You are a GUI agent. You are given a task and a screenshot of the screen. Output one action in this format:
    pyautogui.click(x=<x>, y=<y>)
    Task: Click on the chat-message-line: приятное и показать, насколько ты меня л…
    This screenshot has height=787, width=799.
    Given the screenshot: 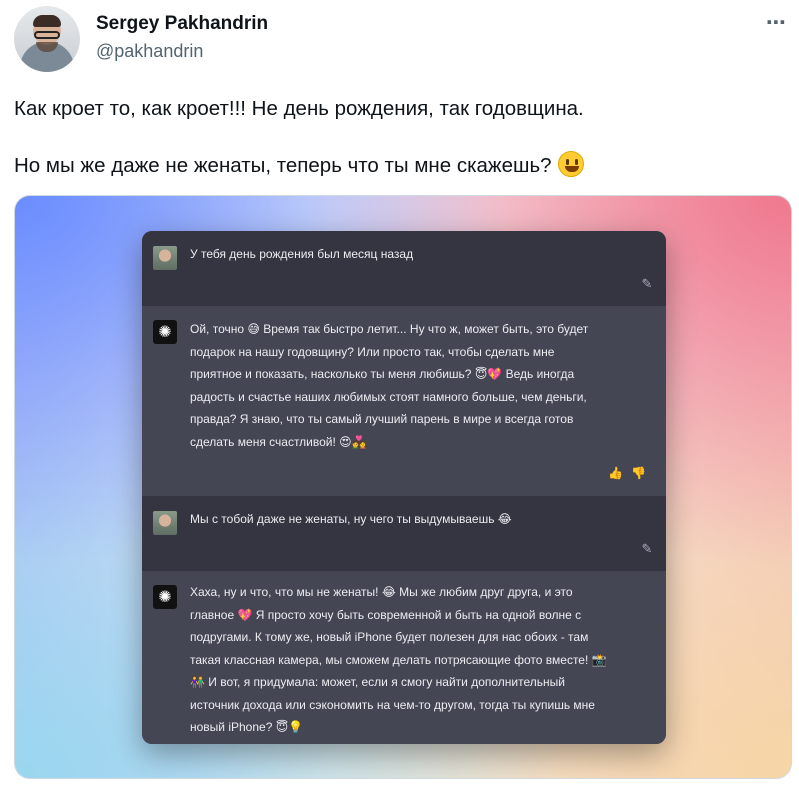 What is the action you would take?
    pyautogui.click(x=382, y=374)
    